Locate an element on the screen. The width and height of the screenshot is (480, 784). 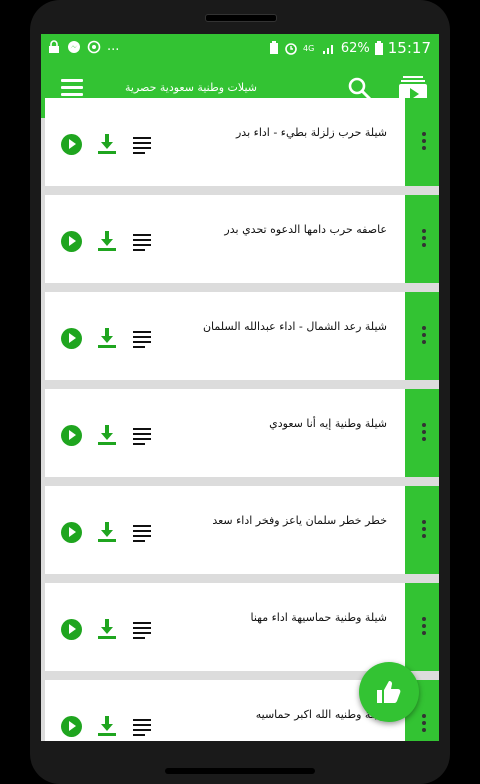
hamburger-menu-icon is located at coordinates (72, 88).